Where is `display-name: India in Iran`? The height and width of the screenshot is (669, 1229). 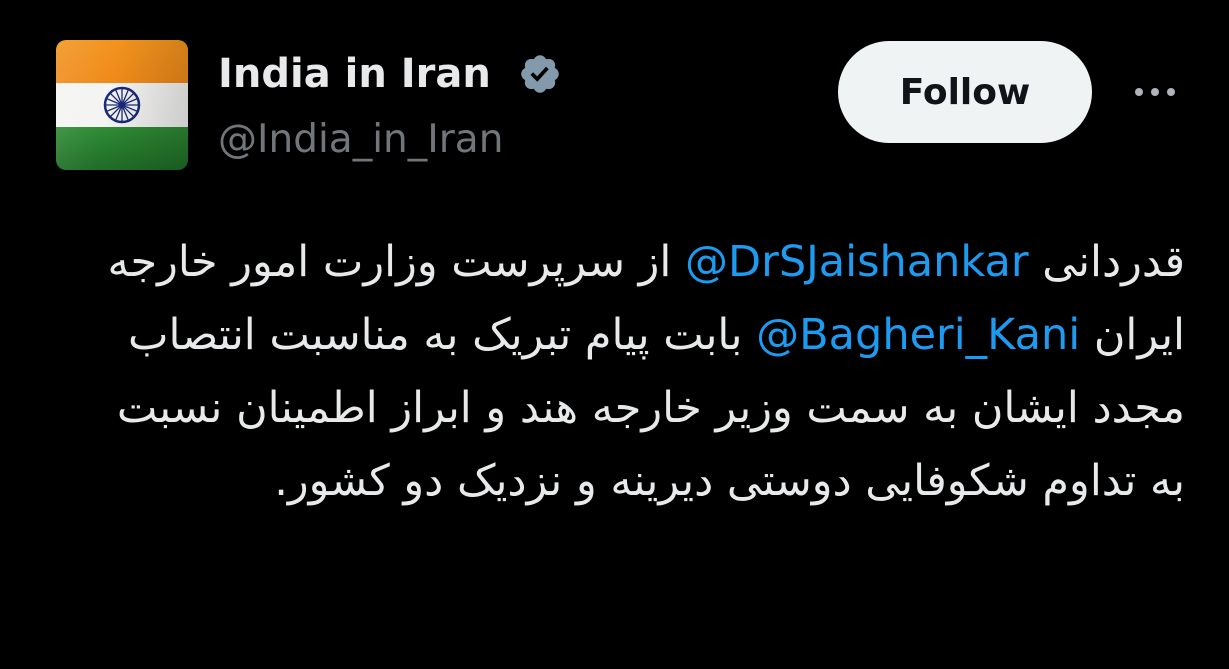
display-name: India in Iran is located at coordinates (354, 74).